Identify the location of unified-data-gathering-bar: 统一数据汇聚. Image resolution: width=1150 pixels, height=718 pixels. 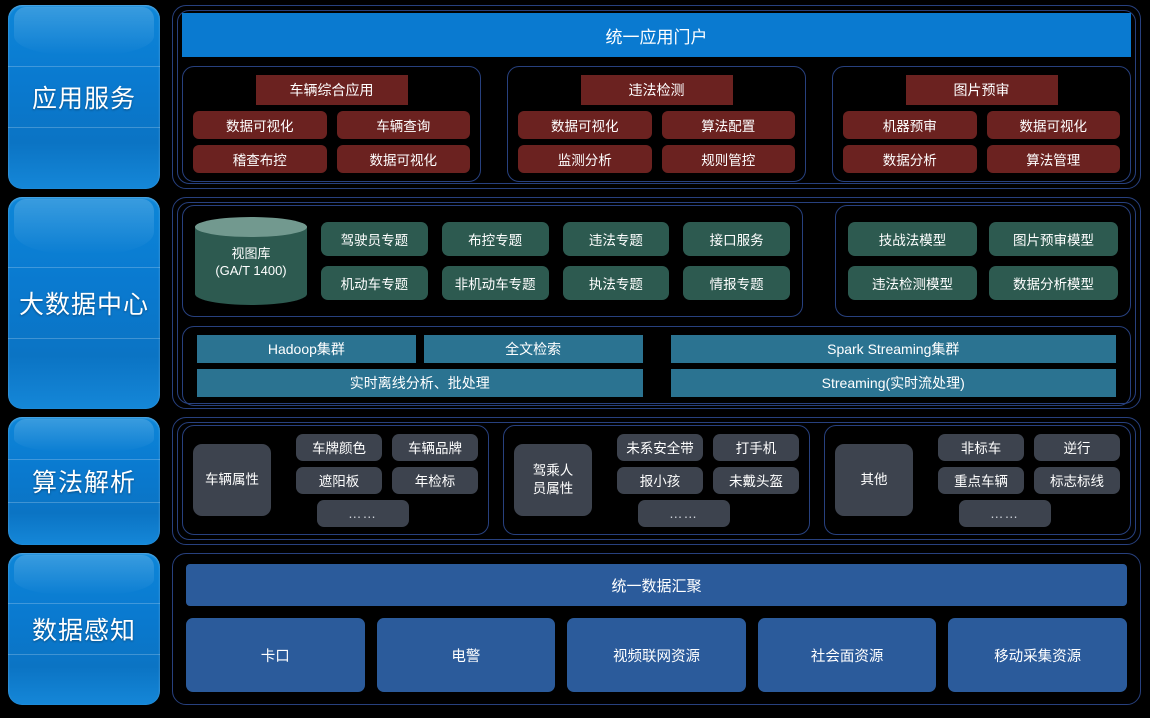
(656, 585).